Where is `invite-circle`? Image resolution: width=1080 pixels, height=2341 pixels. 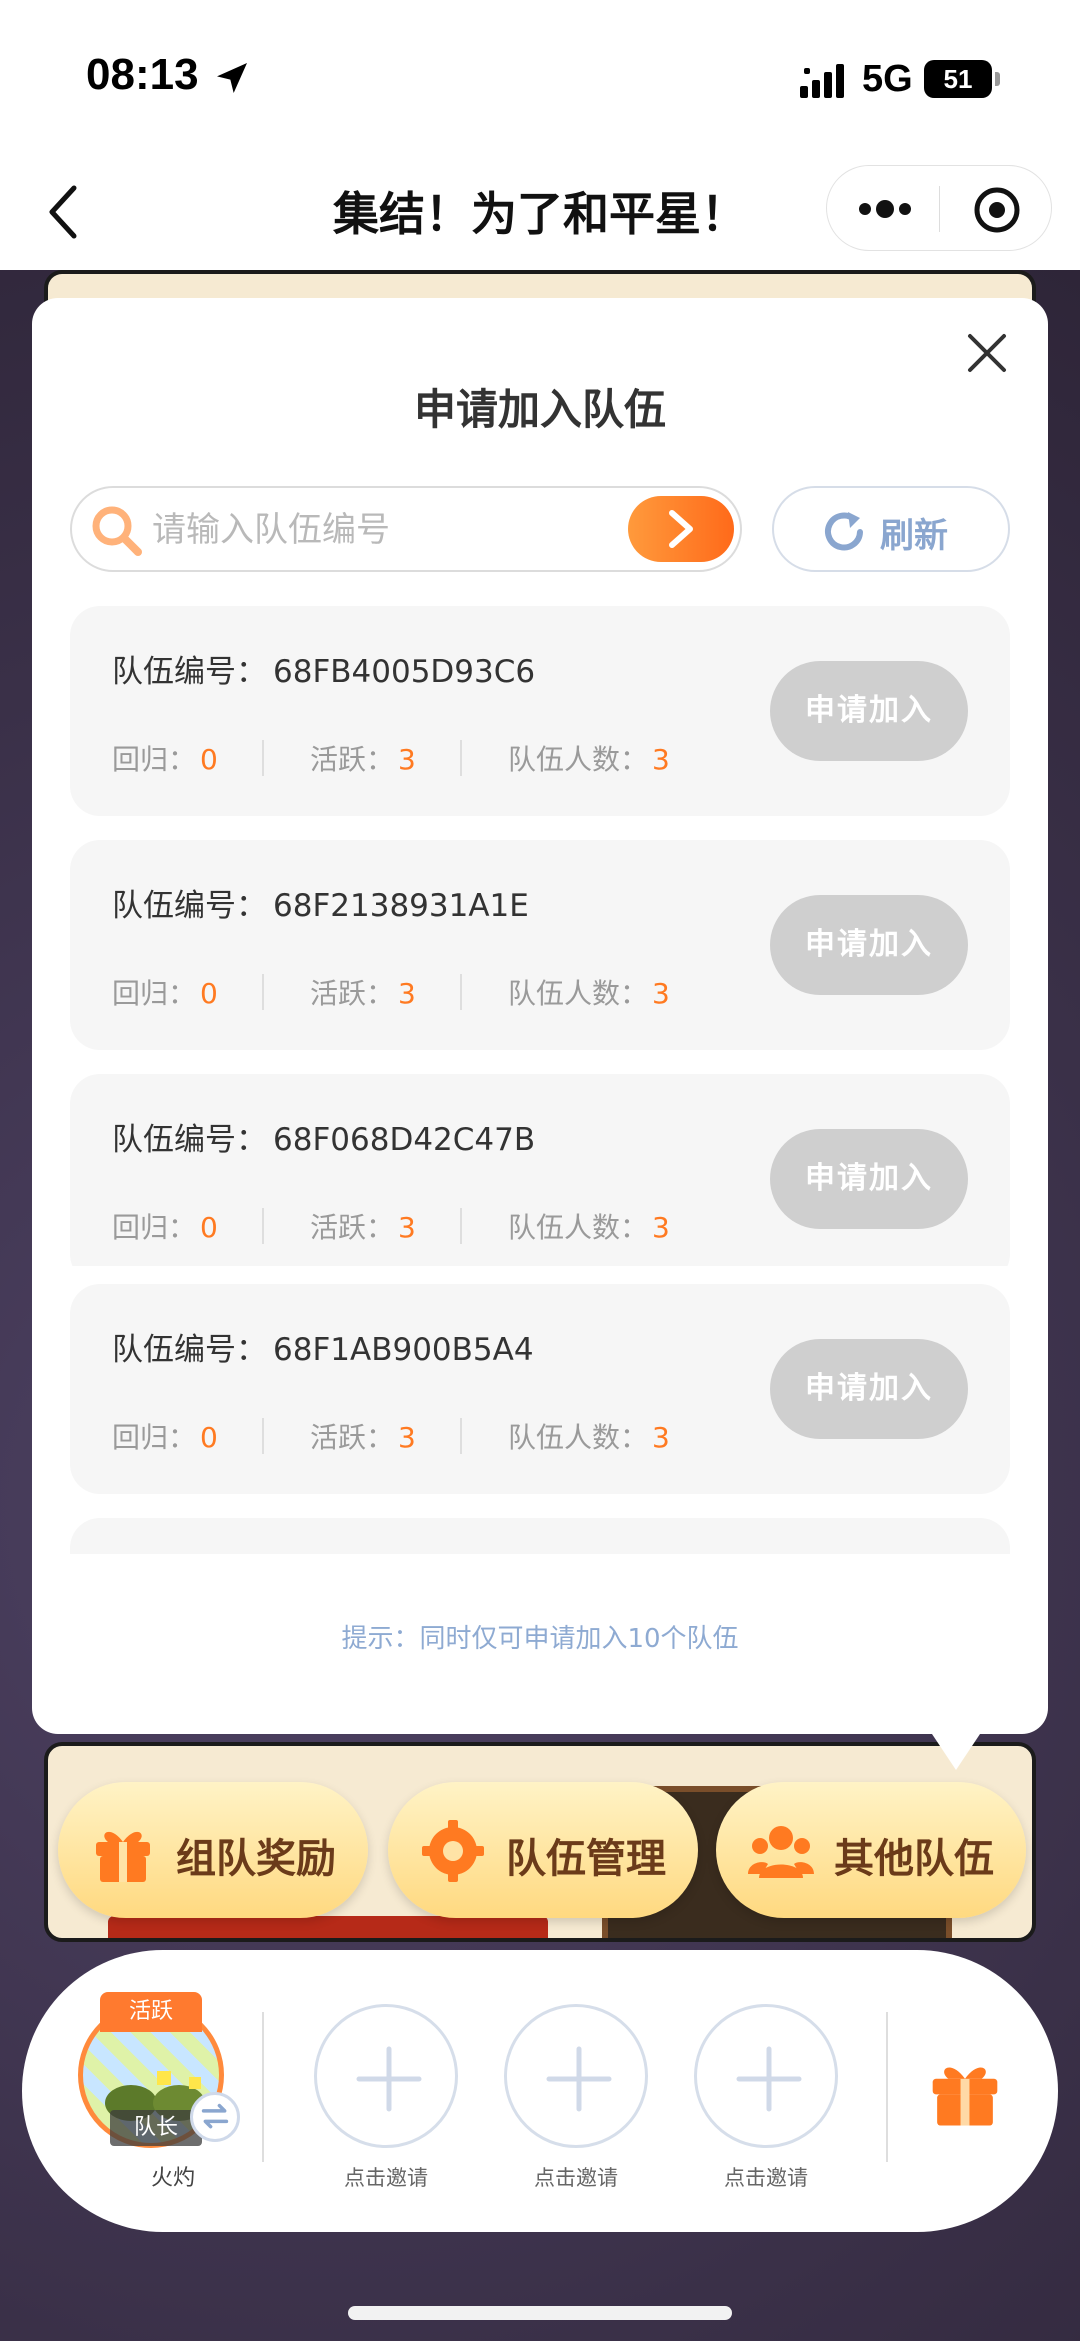 invite-circle is located at coordinates (576, 2076).